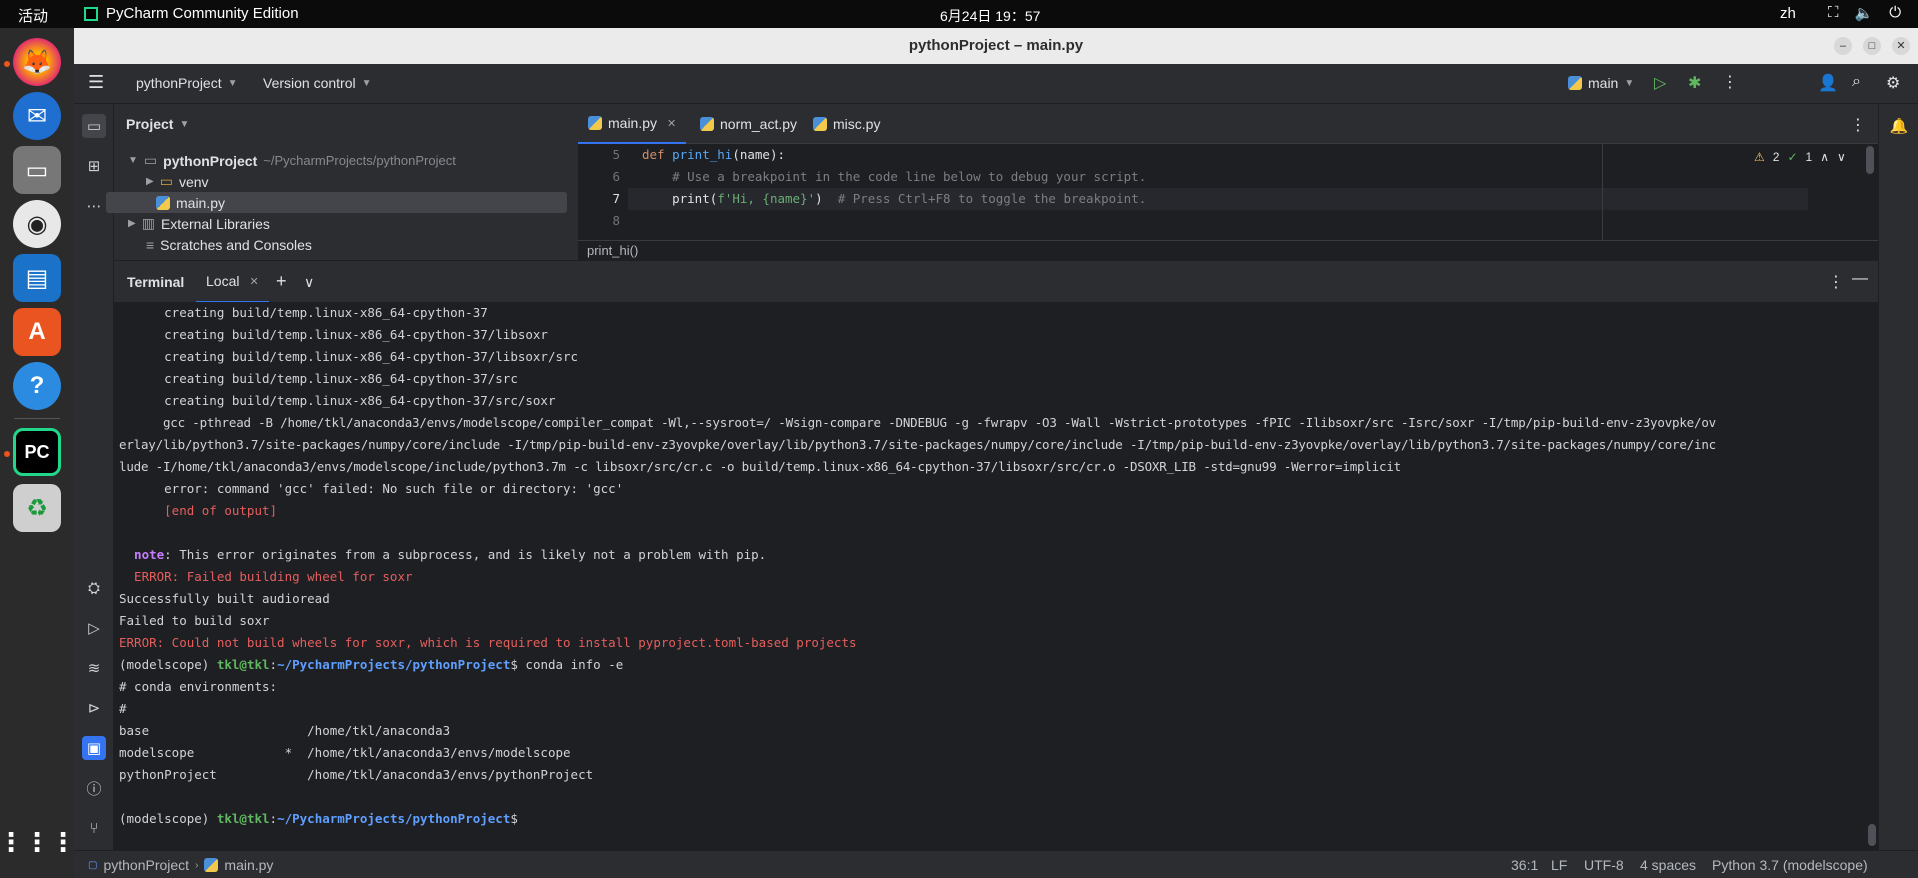  Describe the element at coordinates (94, 708) in the screenshot. I see `services-icon: ⊳` at that location.